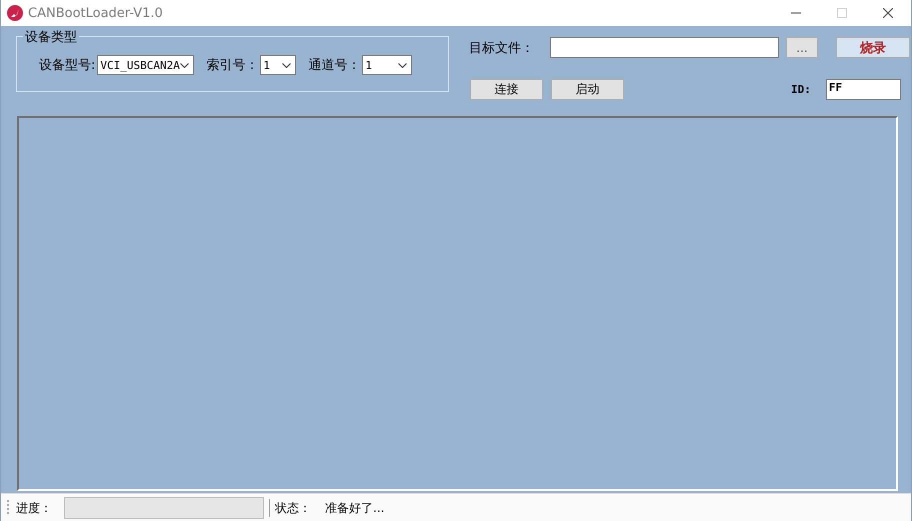  What do you see at coordinates (801, 89) in the screenshot?
I see `field-label: ID:` at bounding box center [801, 89].